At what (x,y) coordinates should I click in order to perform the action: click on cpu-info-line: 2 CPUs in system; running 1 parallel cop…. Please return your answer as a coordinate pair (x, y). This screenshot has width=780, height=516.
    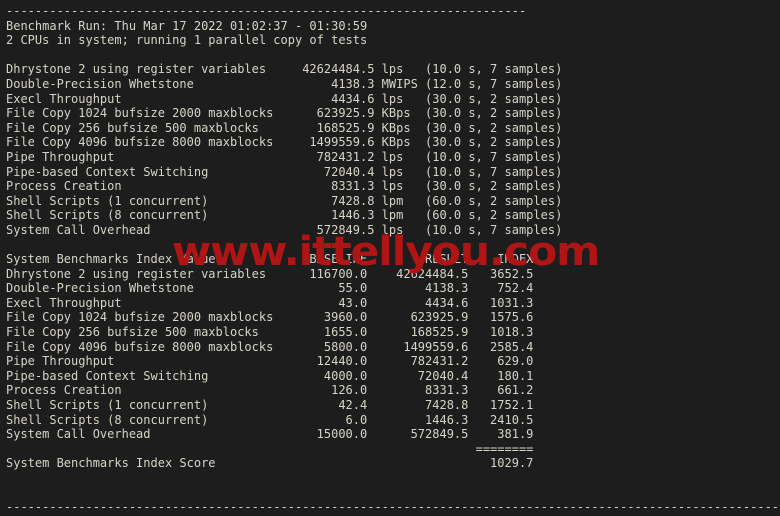
    Looking at the image, I should click on (187, 40).